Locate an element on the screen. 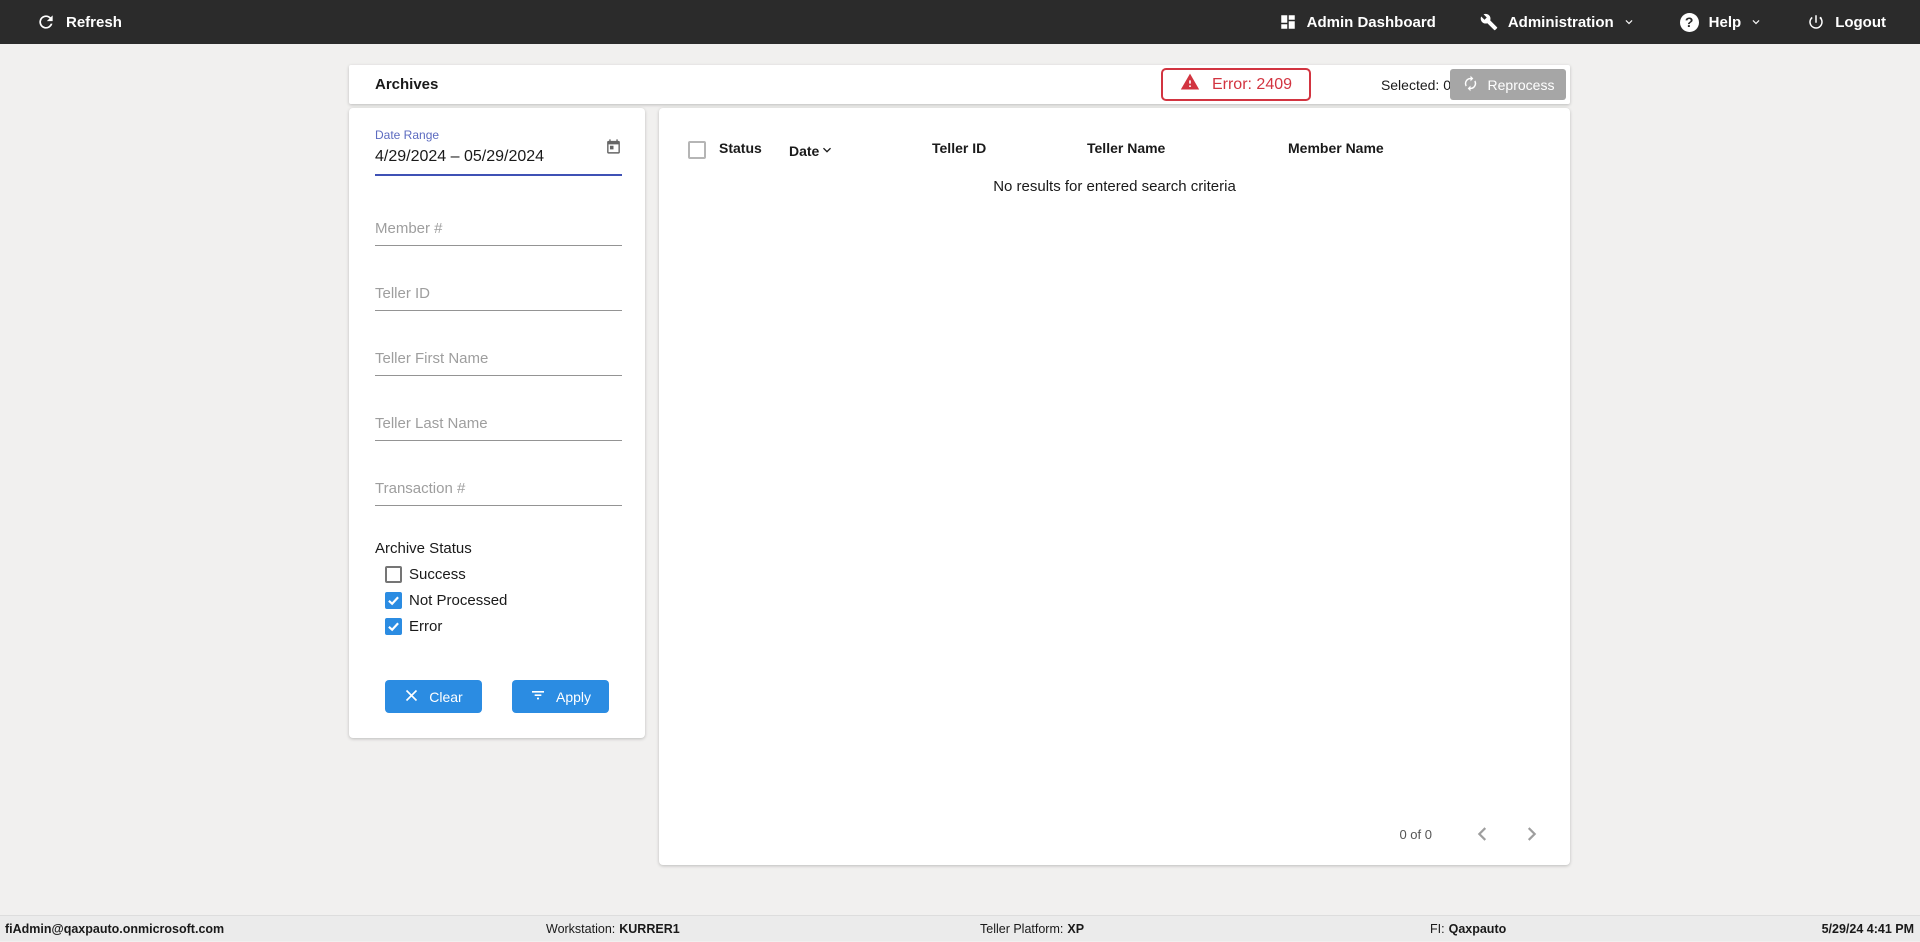 The image size is (1920, 942). current-datetime: 5/29/24 4:41 PM is located at coordinates (1868, 929).